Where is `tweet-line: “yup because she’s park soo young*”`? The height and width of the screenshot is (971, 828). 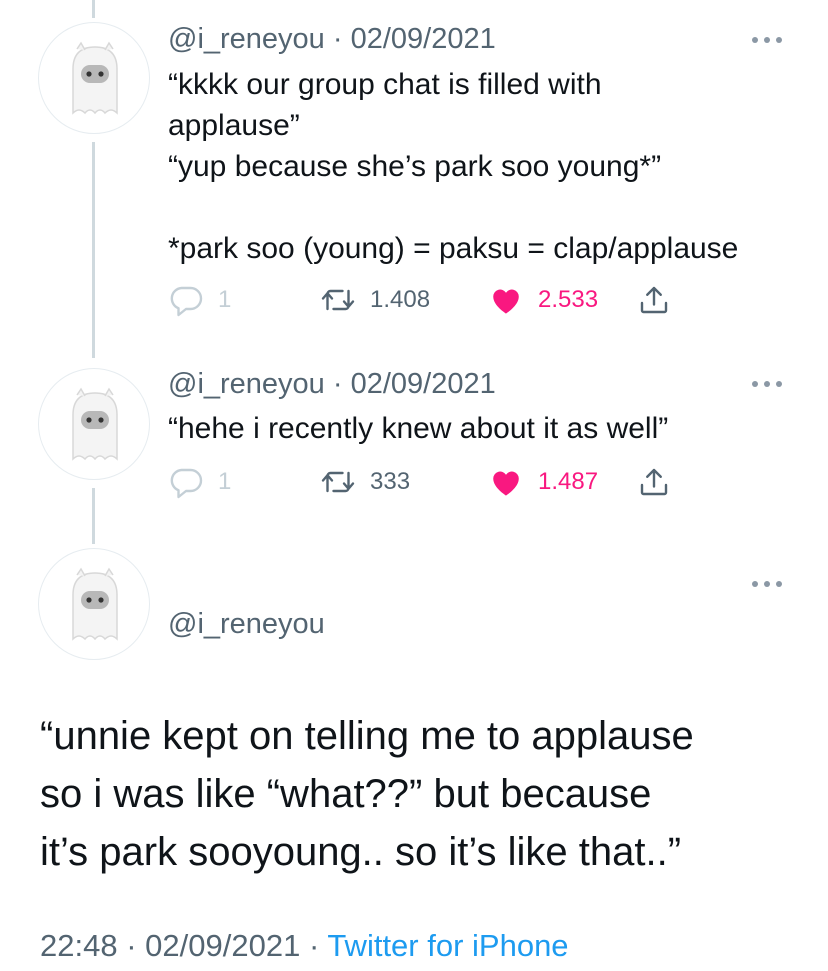
tweet-line: “yup because she’s park soo young*” is located at coordinates (415, 166).